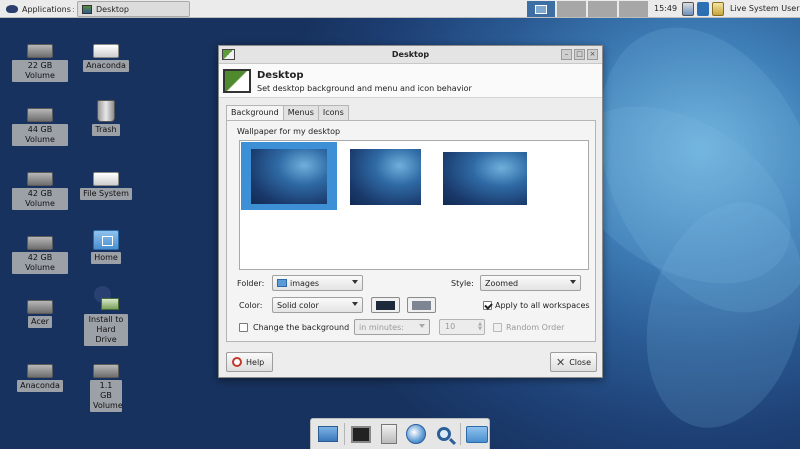 Image resolution: width=800 pixels, height=449 pixels. Describe the element at coordinates (106, 240) in the screenshot. I see `home-folder-icon` at that location.